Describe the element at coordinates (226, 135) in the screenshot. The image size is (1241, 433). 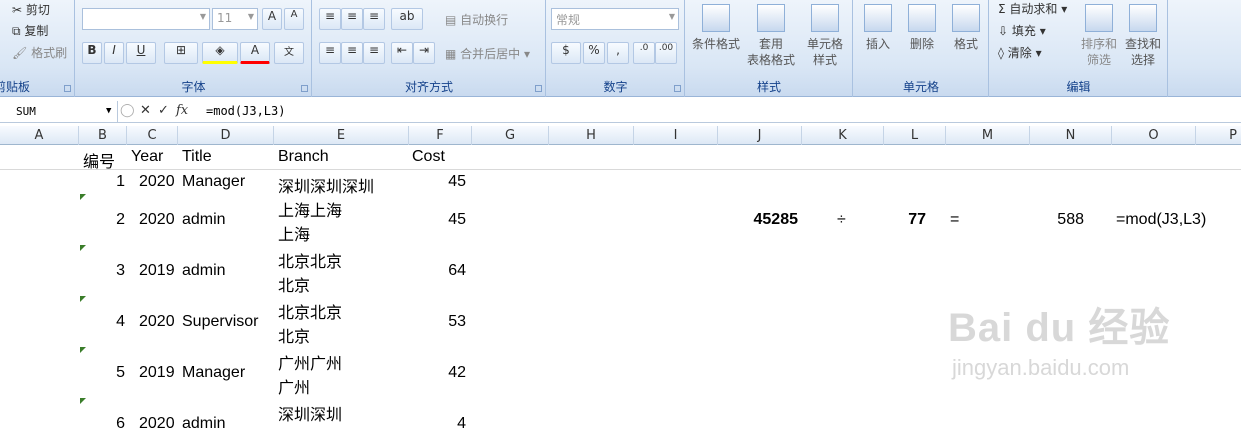
I see `column-header: D` at that location.